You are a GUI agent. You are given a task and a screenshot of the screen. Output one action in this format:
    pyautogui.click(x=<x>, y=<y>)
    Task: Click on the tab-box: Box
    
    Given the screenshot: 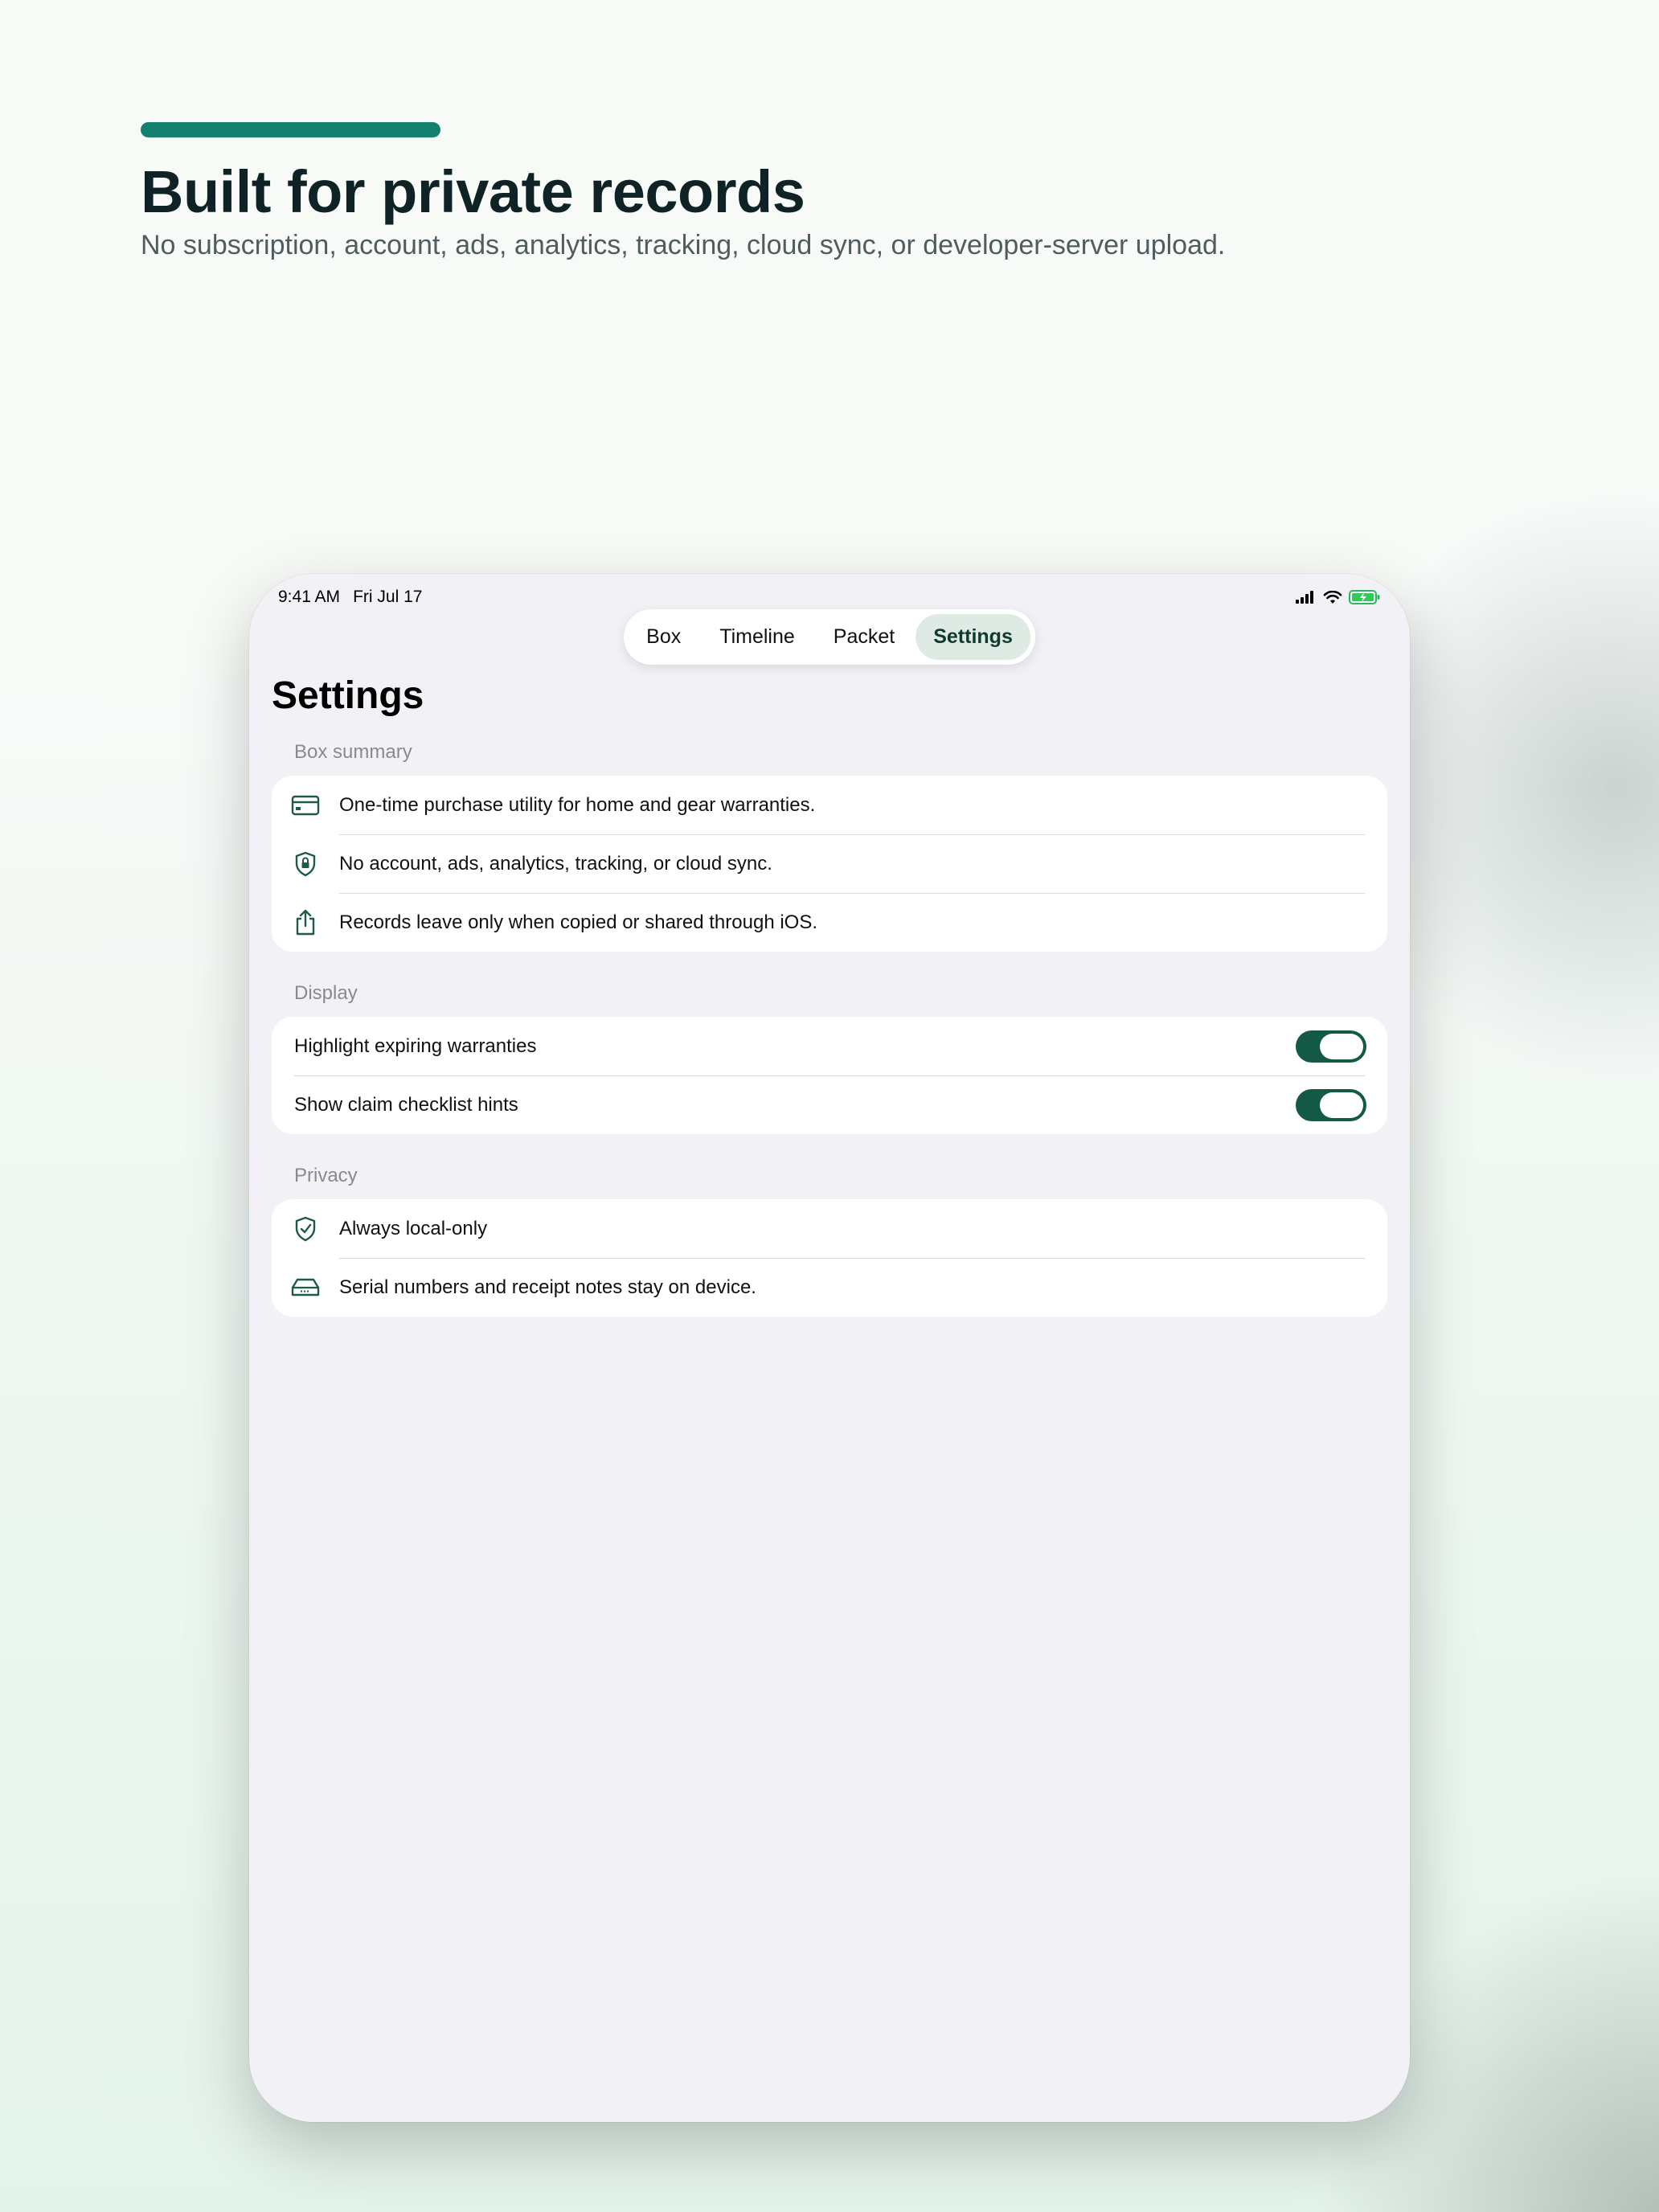 What is the action you would take?
    pyautogui.click(x=663, y=637)
    